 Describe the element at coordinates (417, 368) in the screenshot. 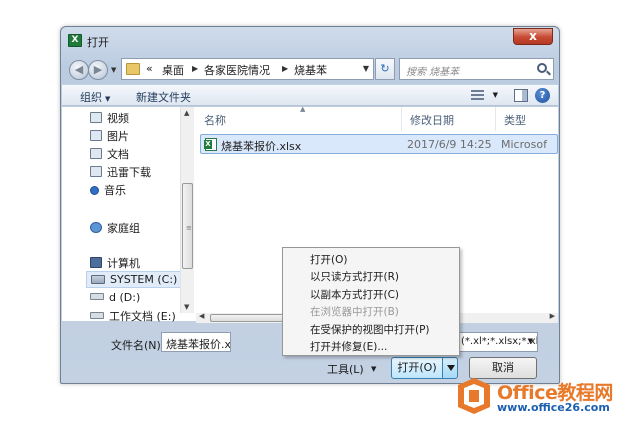

I see `open-button: 打开(O)` at that location.